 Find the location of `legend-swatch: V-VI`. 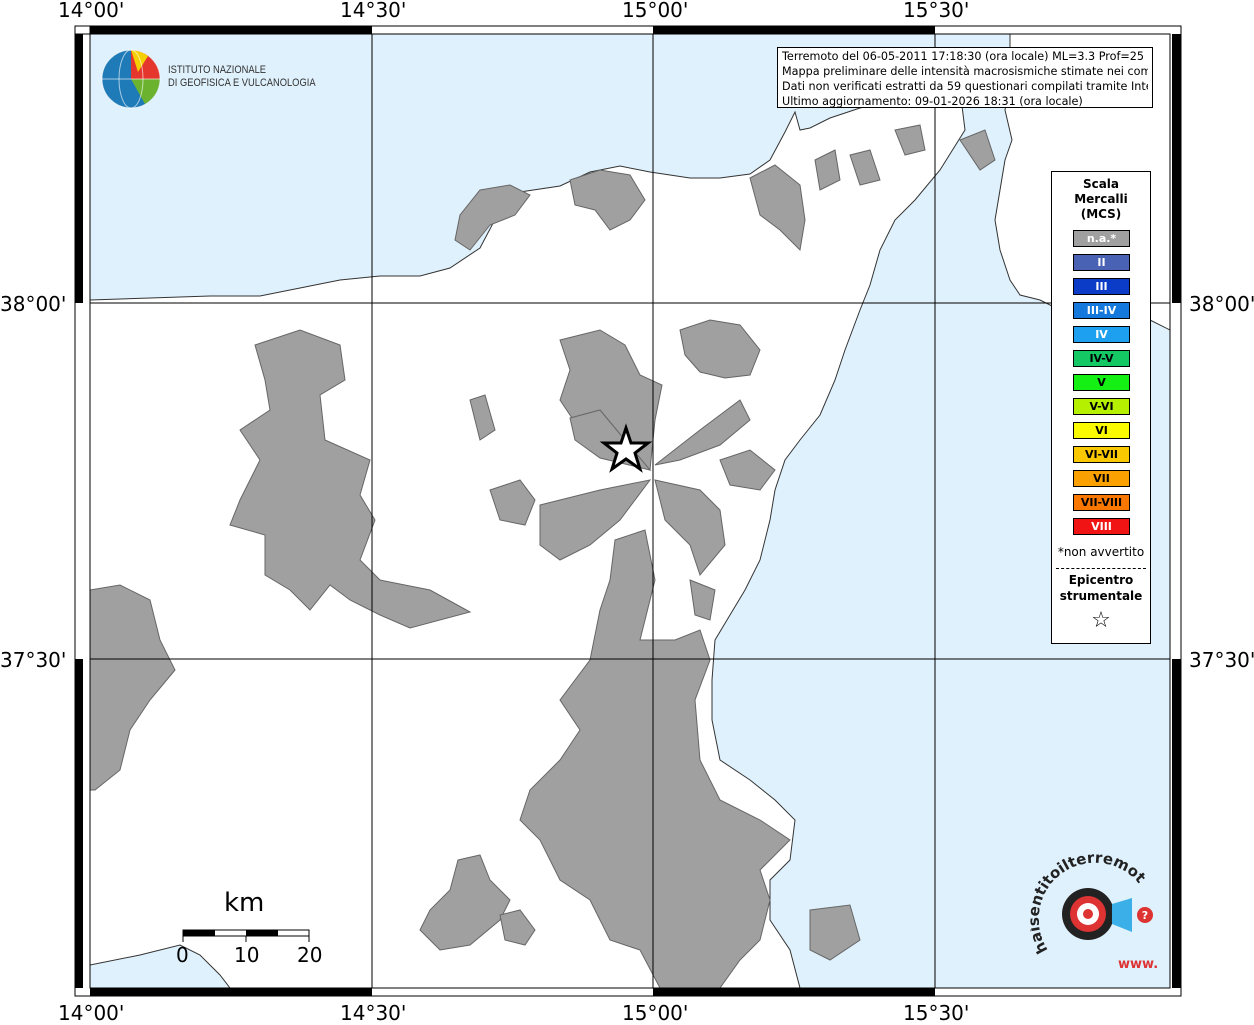

legend-swatch: V-VI is located at coordinates (1101, 406).